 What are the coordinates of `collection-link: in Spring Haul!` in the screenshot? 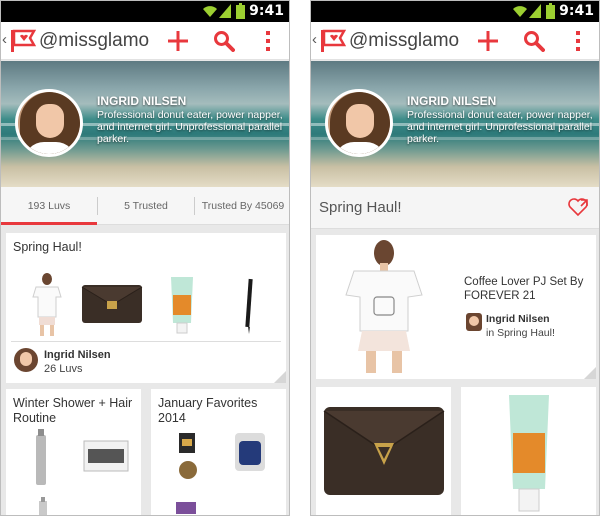 It's located at (520, 333).